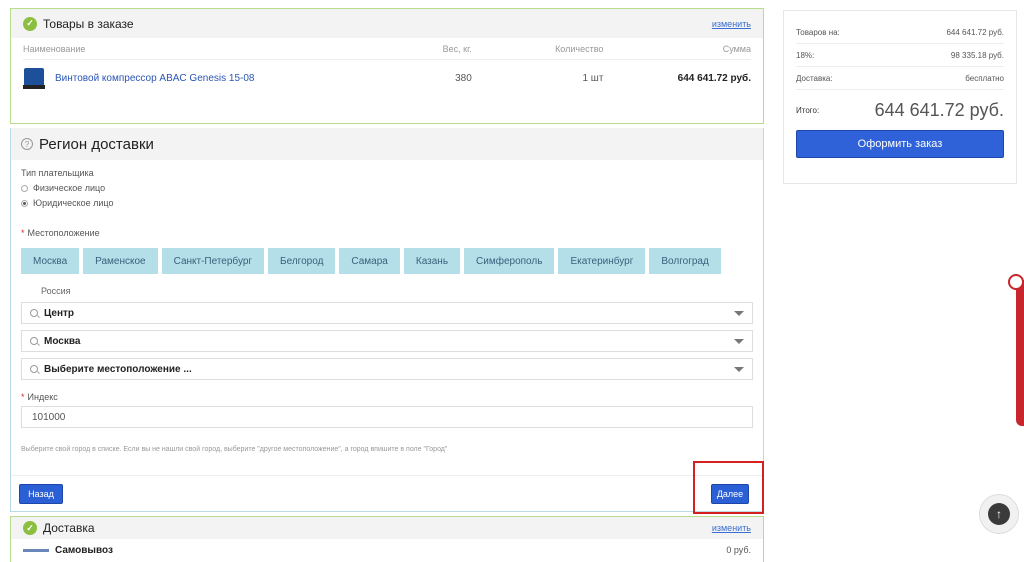 This screenshot has height=562, width=1024. Describe the element at coordinates (738, 550) in the screenshot. I see `delivery-price: 0 руб.` at that location.